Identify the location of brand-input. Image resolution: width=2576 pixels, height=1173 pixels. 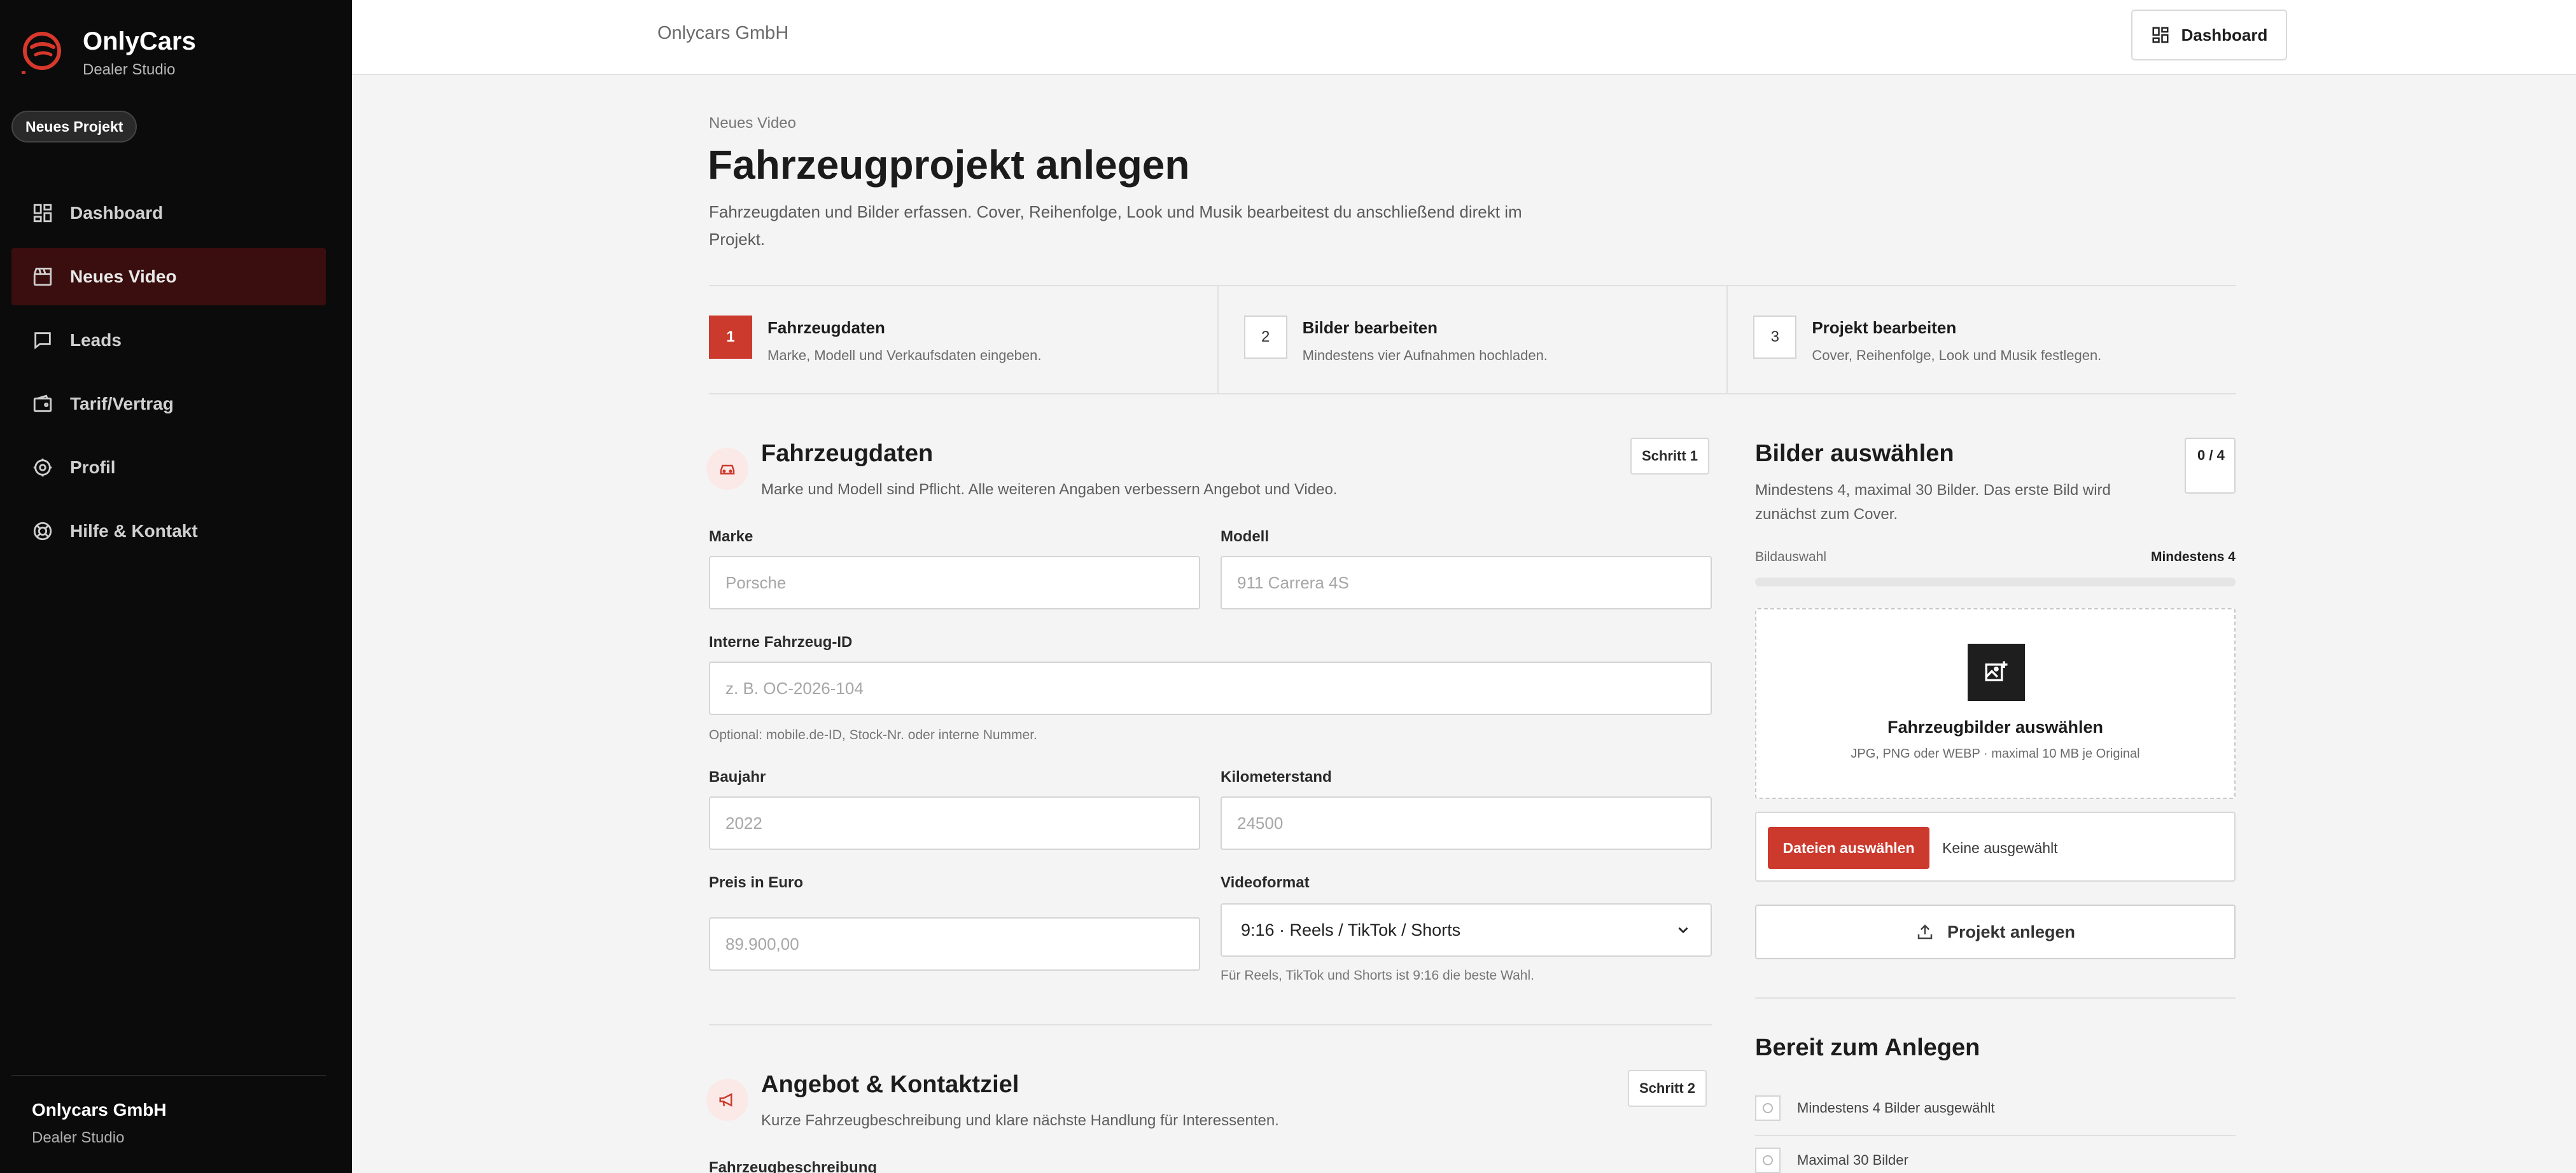
(954, 582).